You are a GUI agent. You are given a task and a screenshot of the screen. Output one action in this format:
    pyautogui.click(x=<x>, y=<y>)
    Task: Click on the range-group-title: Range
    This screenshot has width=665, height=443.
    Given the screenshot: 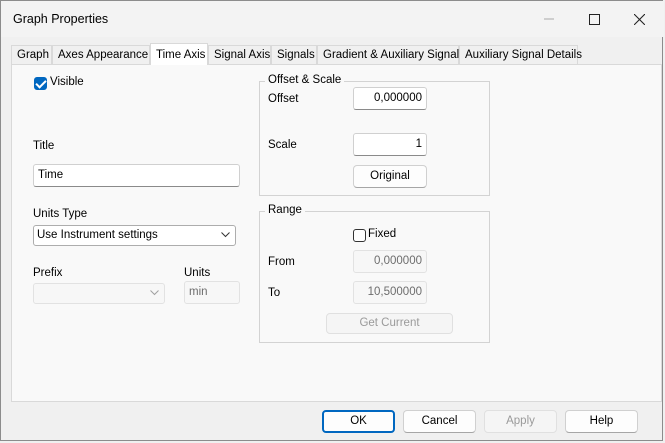 What is the action you would take?
    pyautogui.click(x=285, y=210)
    